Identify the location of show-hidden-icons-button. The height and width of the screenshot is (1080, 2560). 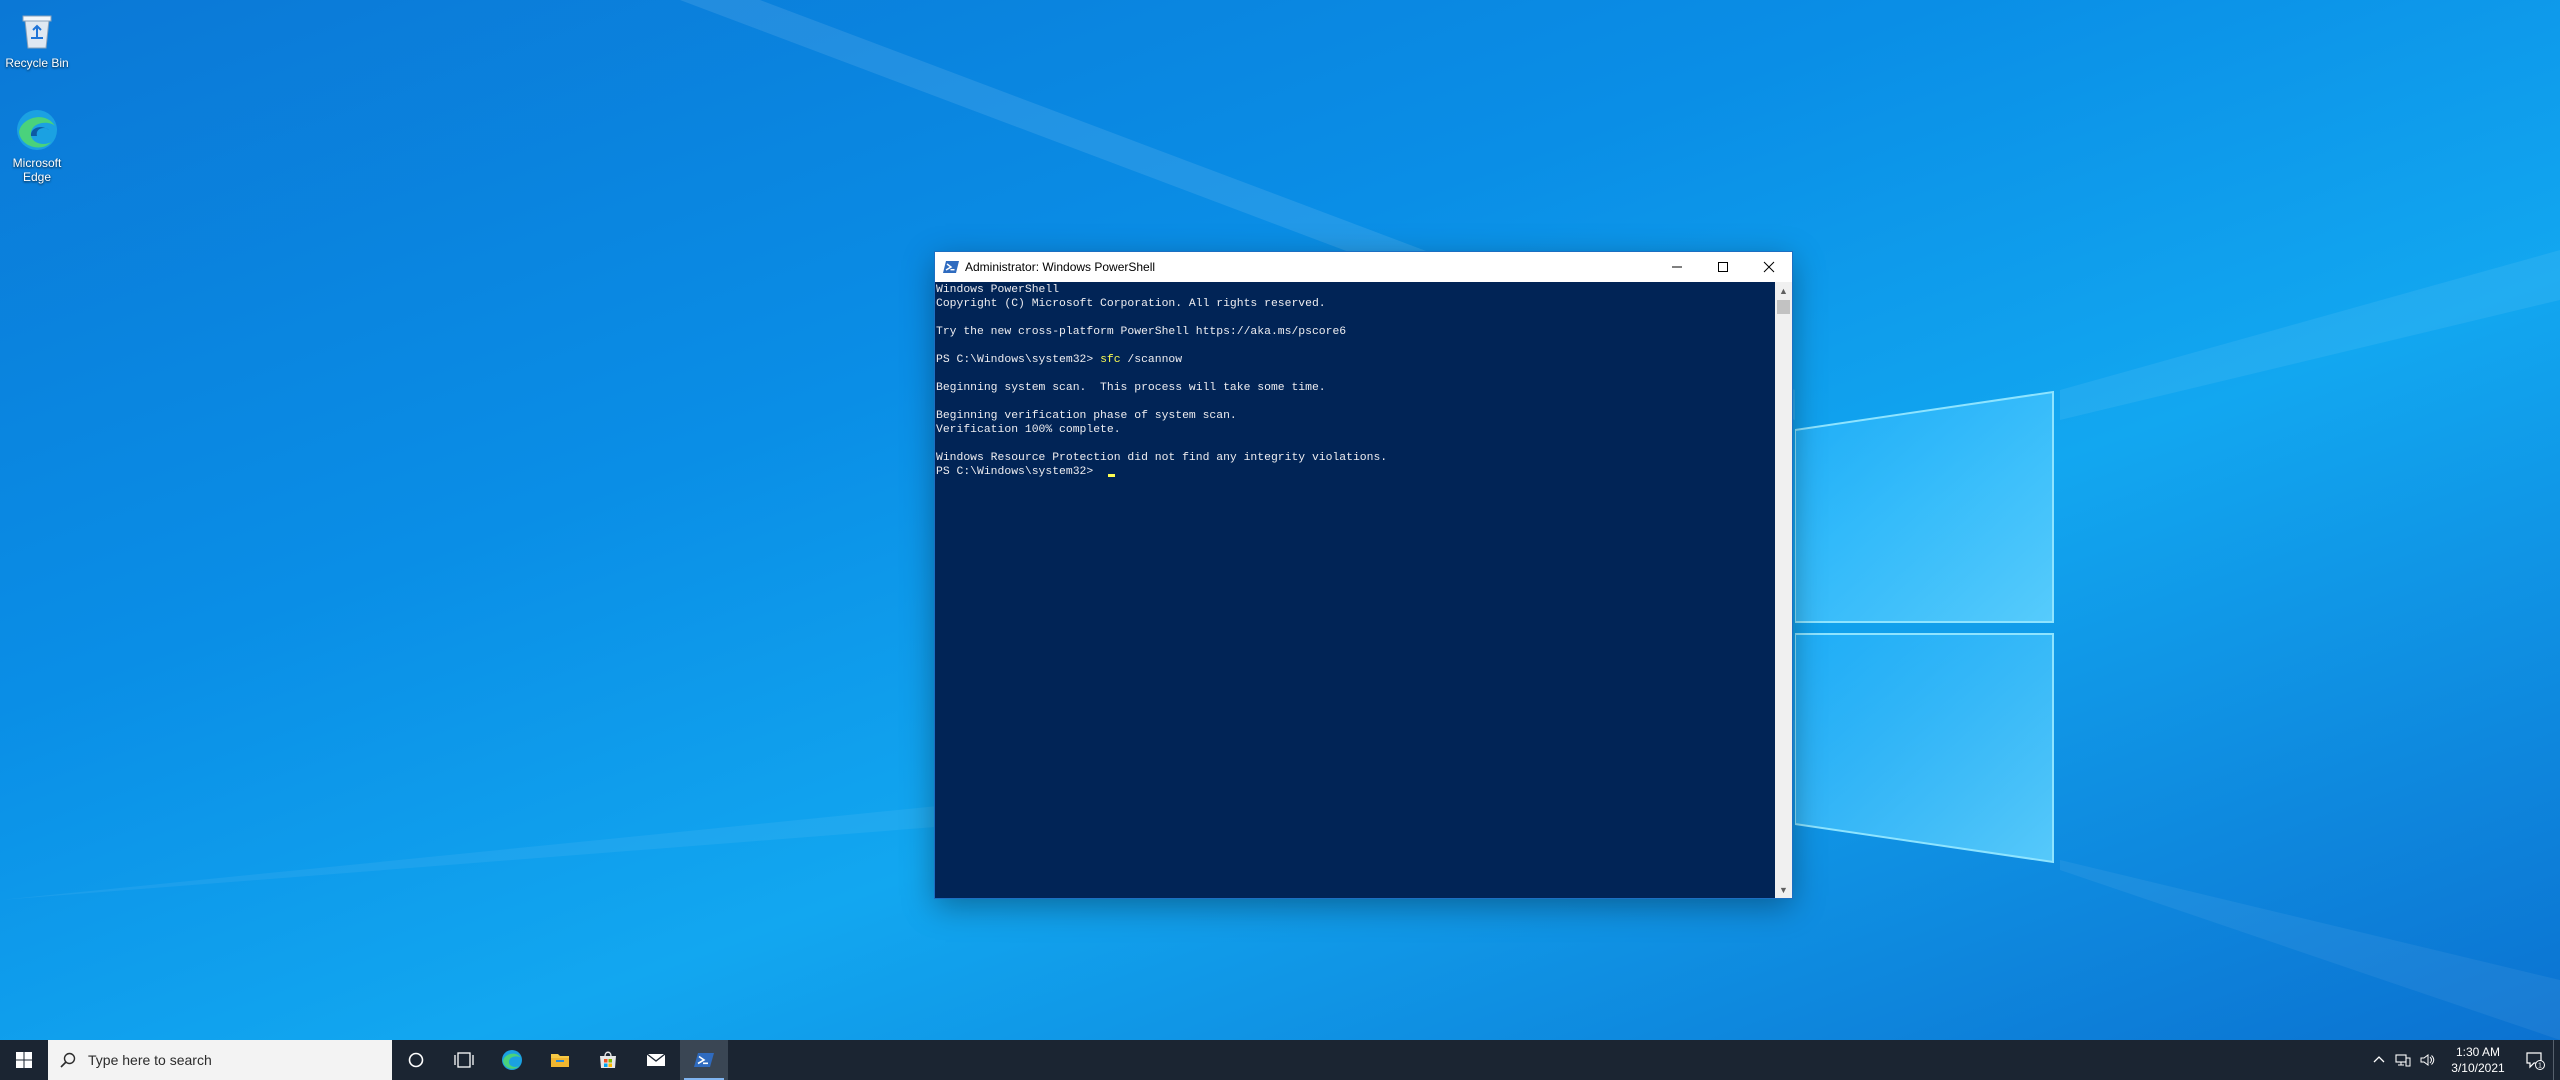
(2379, 1060).